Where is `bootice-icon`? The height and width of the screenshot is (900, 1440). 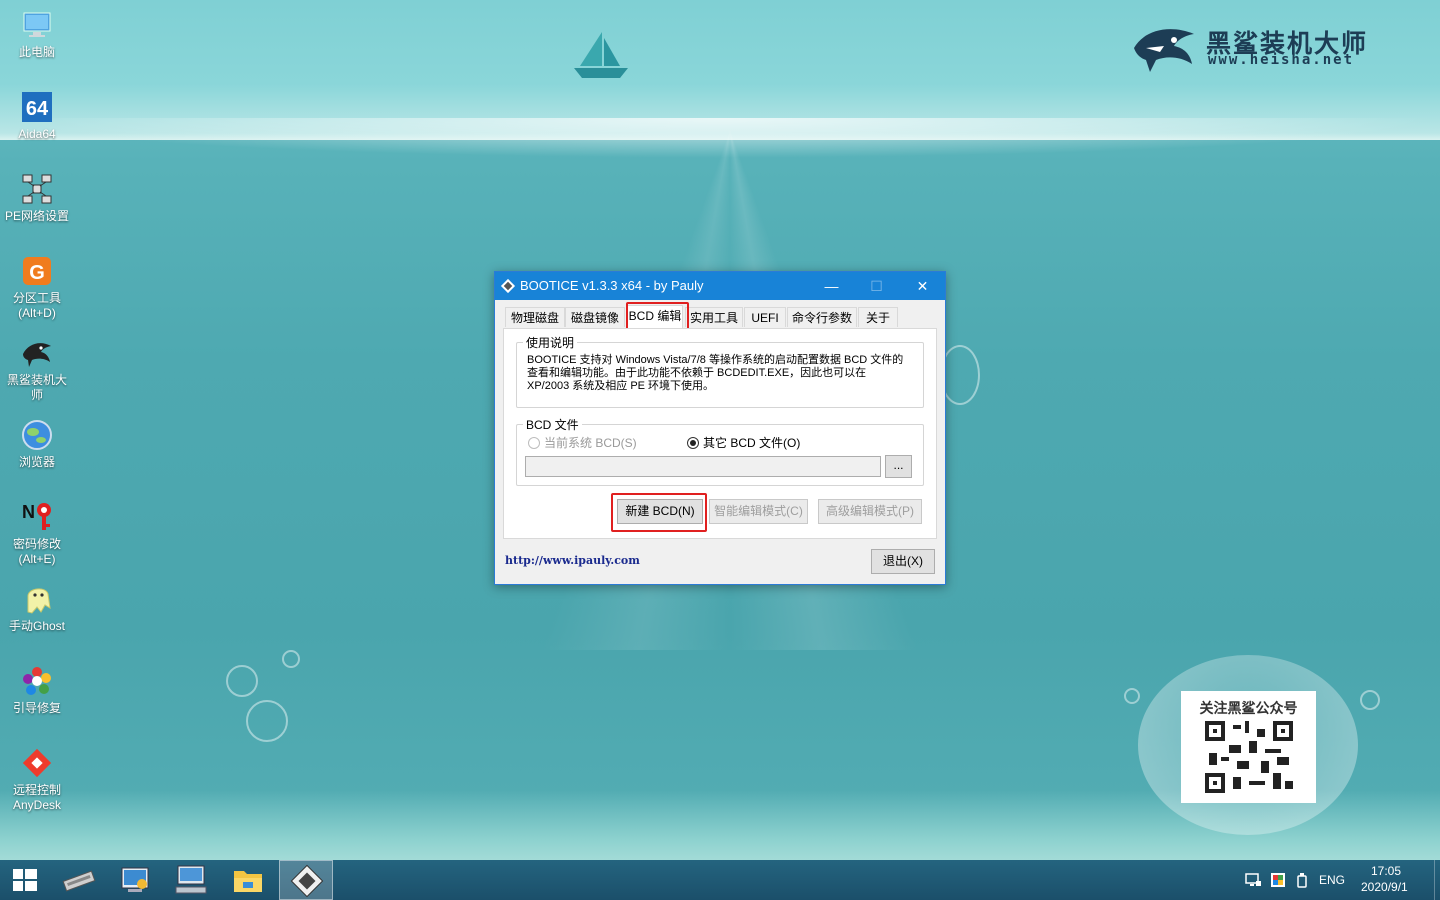 bootice-icon is located at coordinates (307, 881).